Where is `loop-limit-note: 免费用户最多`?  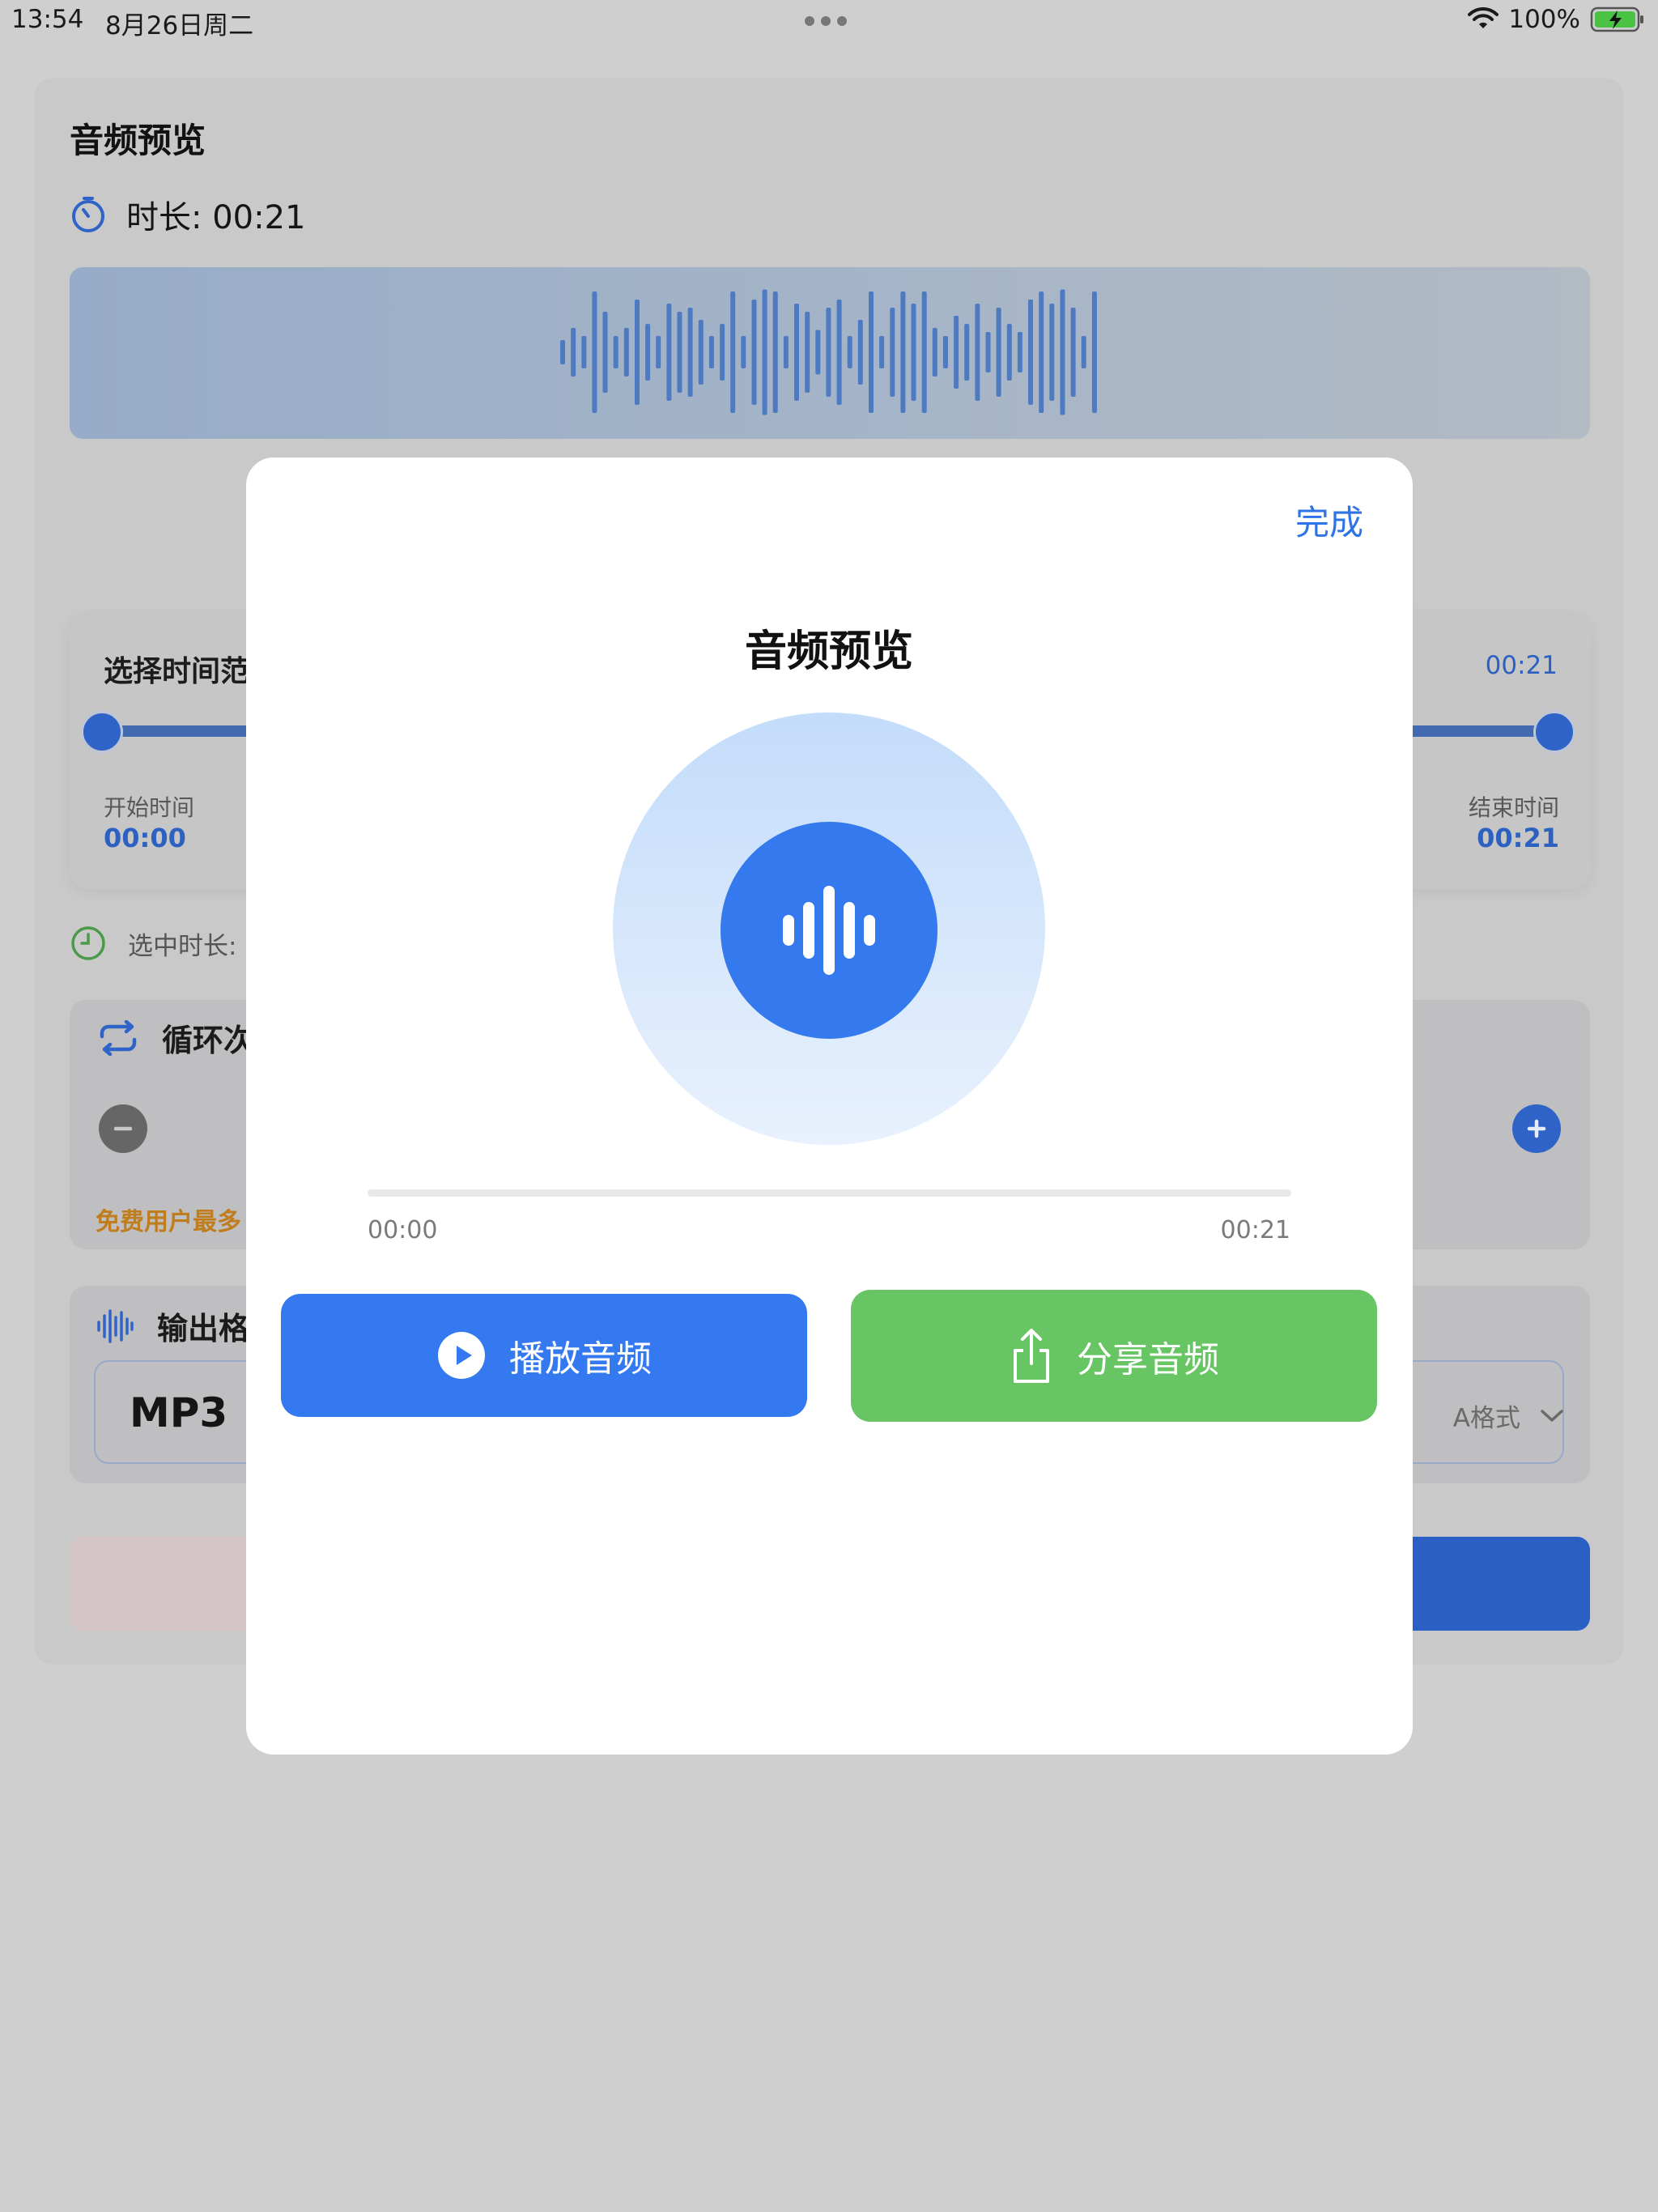
loop-limit-note: 免费用户最多 is located at coordinates (168, 1222).